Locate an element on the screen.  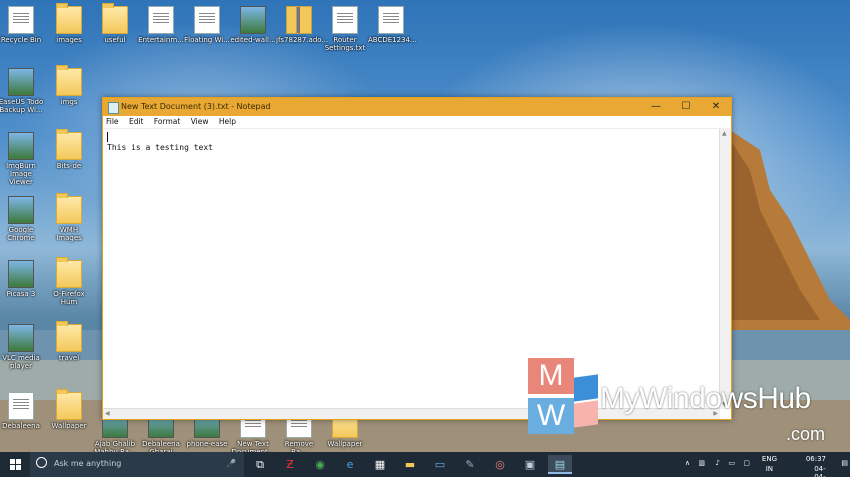
desktop-icon: useful is located at coordinates (115, 23).